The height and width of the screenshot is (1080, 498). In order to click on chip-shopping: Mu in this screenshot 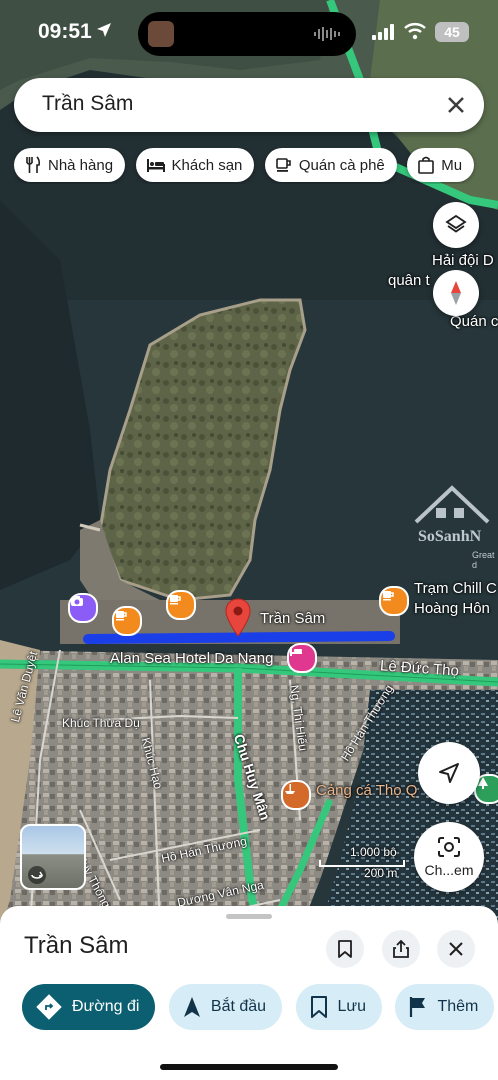, I will do `click(441, 165)`.